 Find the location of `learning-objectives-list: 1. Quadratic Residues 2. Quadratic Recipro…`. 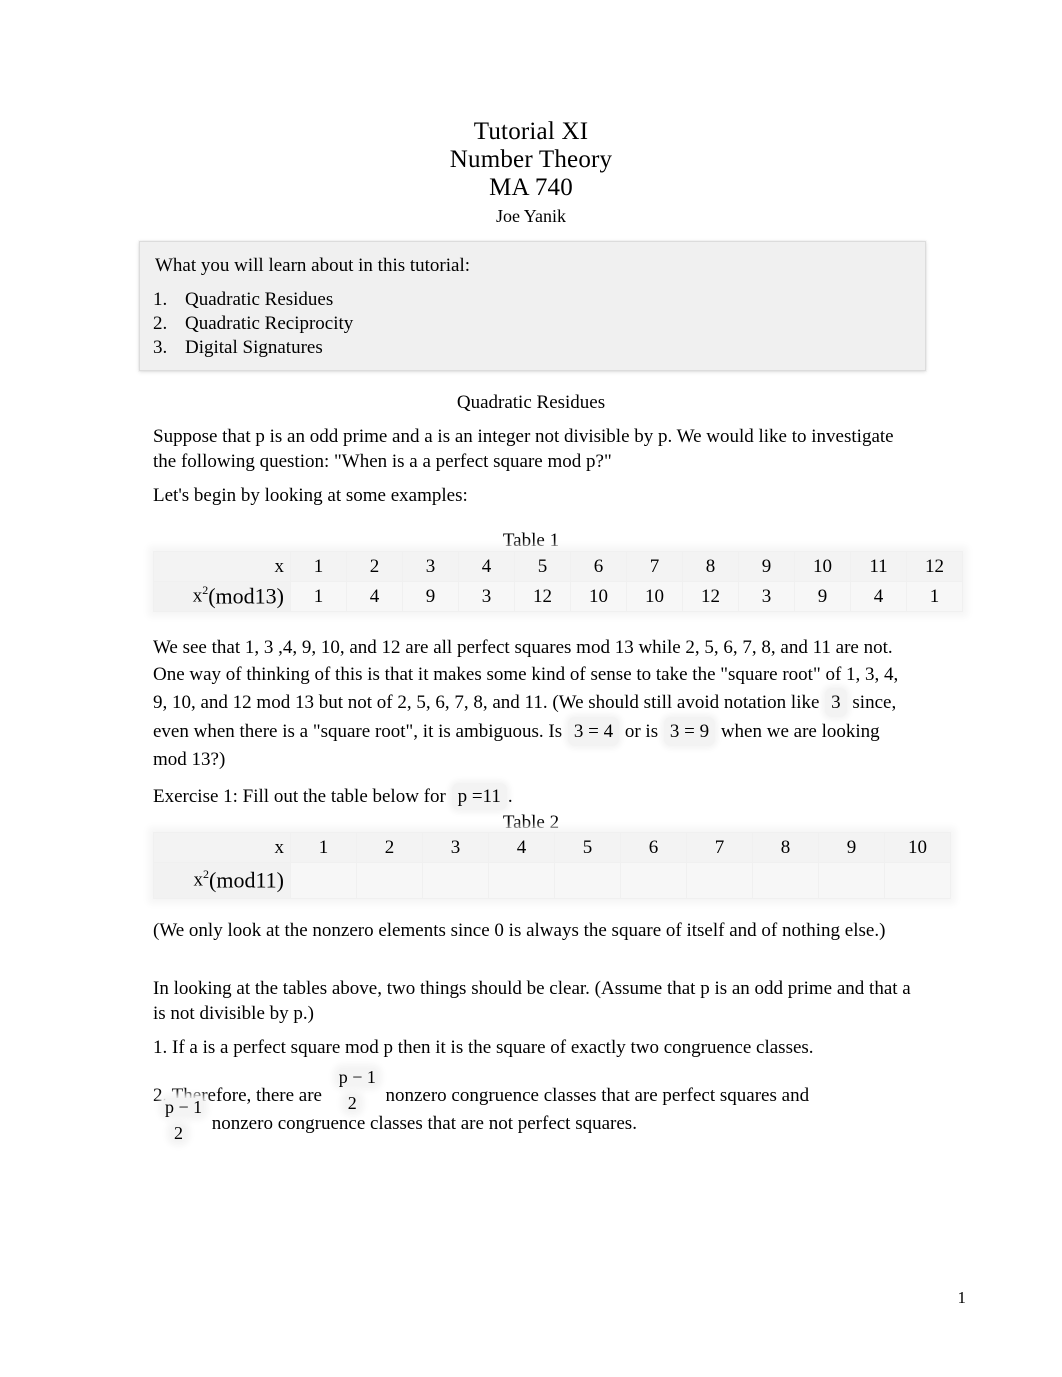

learning-objectives-list: 1. Quadratic Residues 2. Quadratic Recipro… is located at coordinates (253, 324).